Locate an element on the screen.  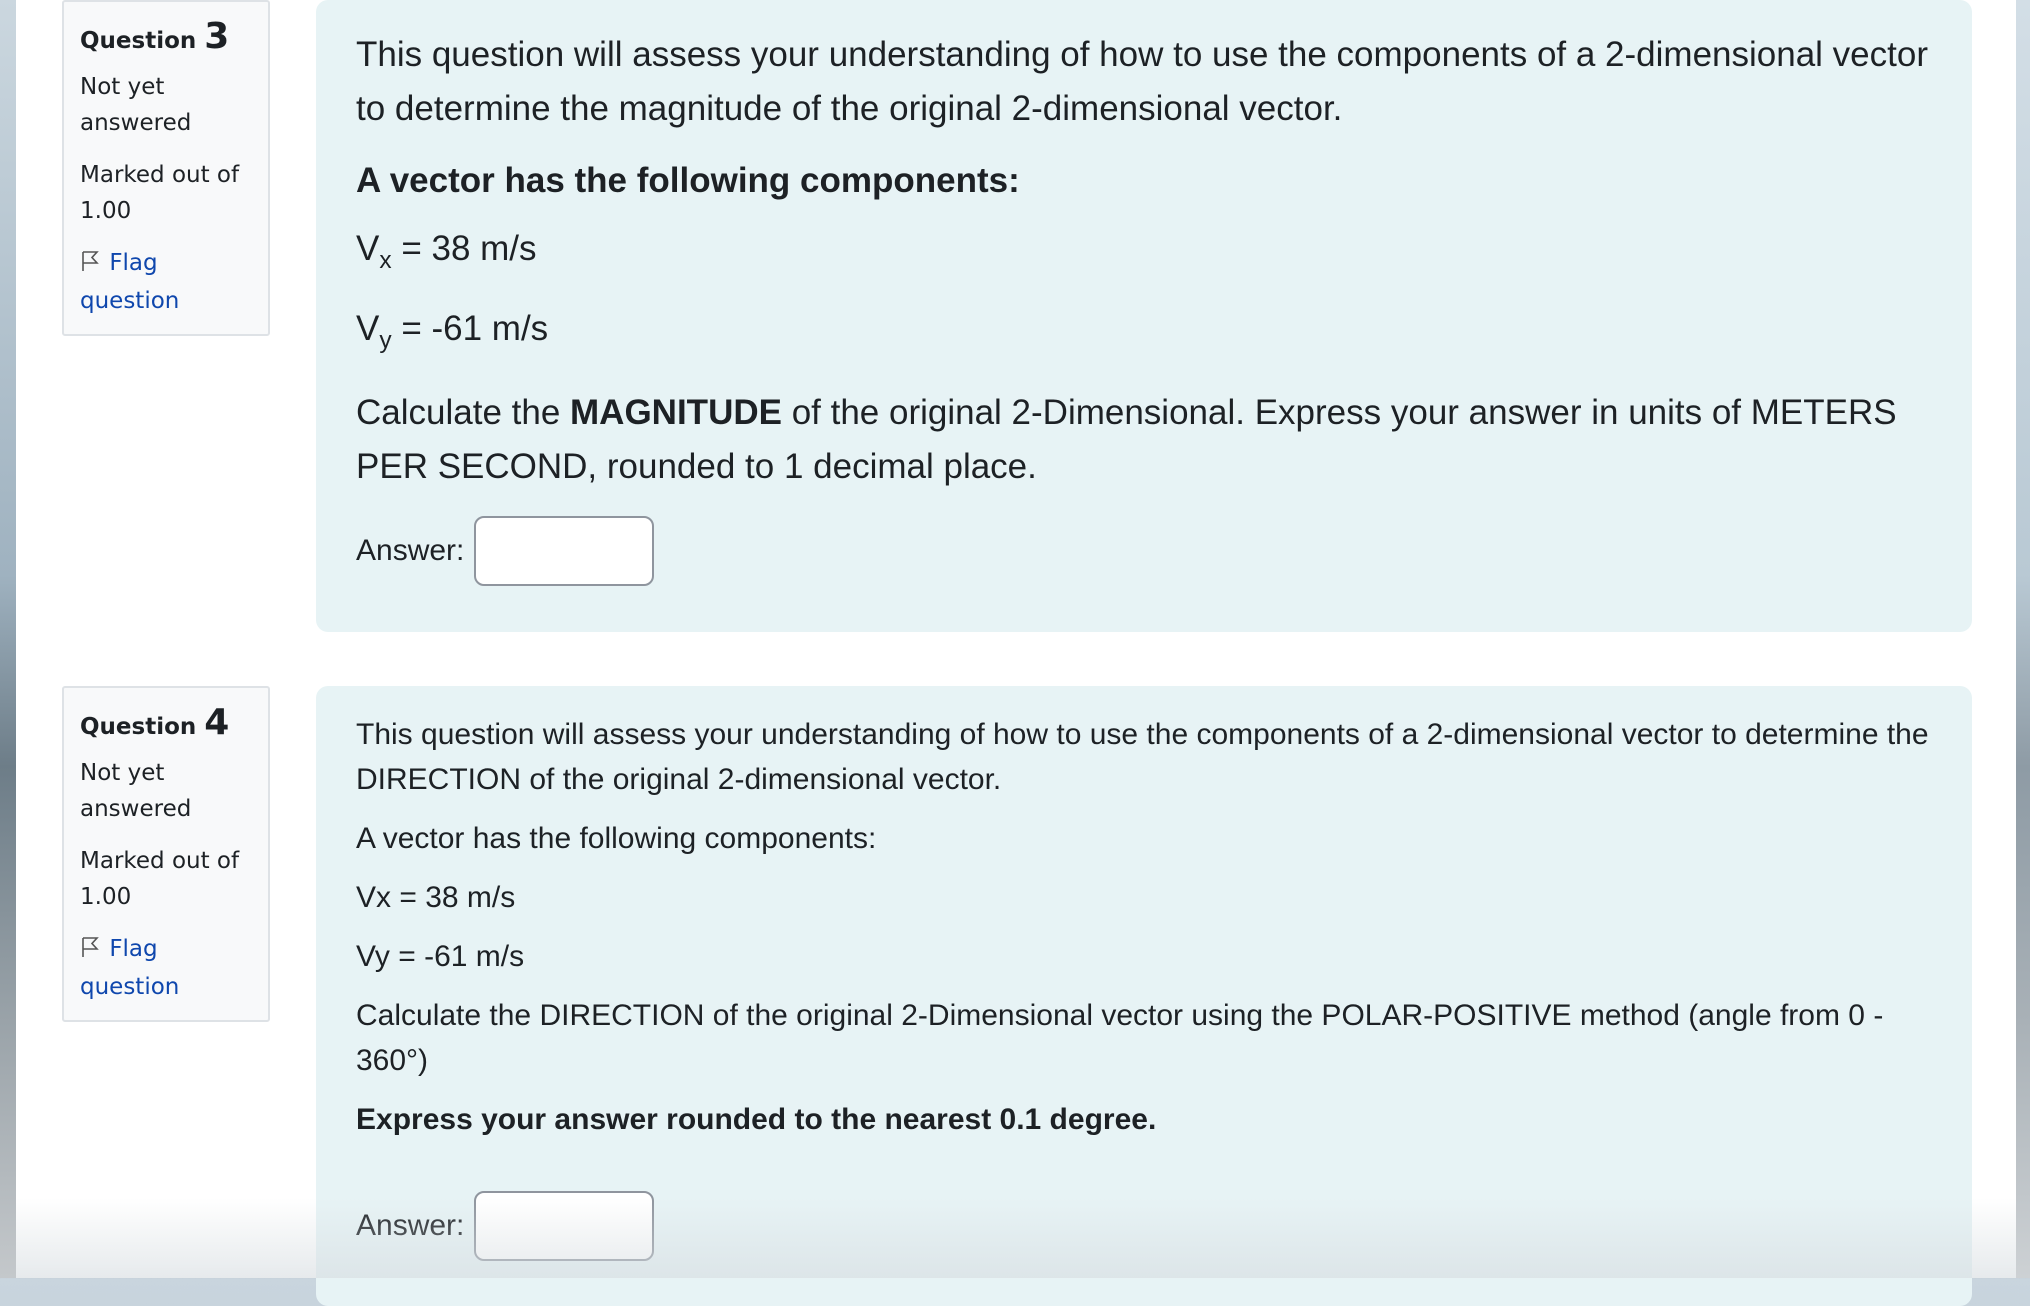
question-number-4: Question 4 is located at coordinates (166, 722).